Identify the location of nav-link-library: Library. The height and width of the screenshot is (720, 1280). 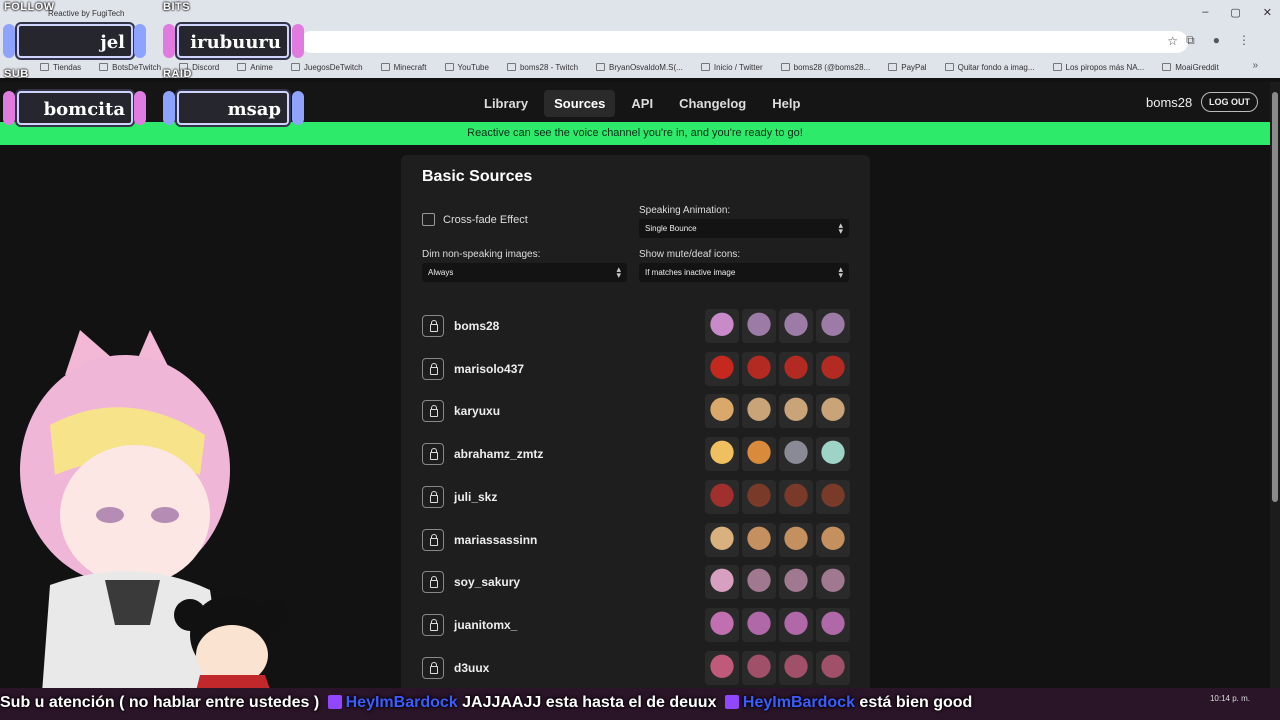
(506, 103).